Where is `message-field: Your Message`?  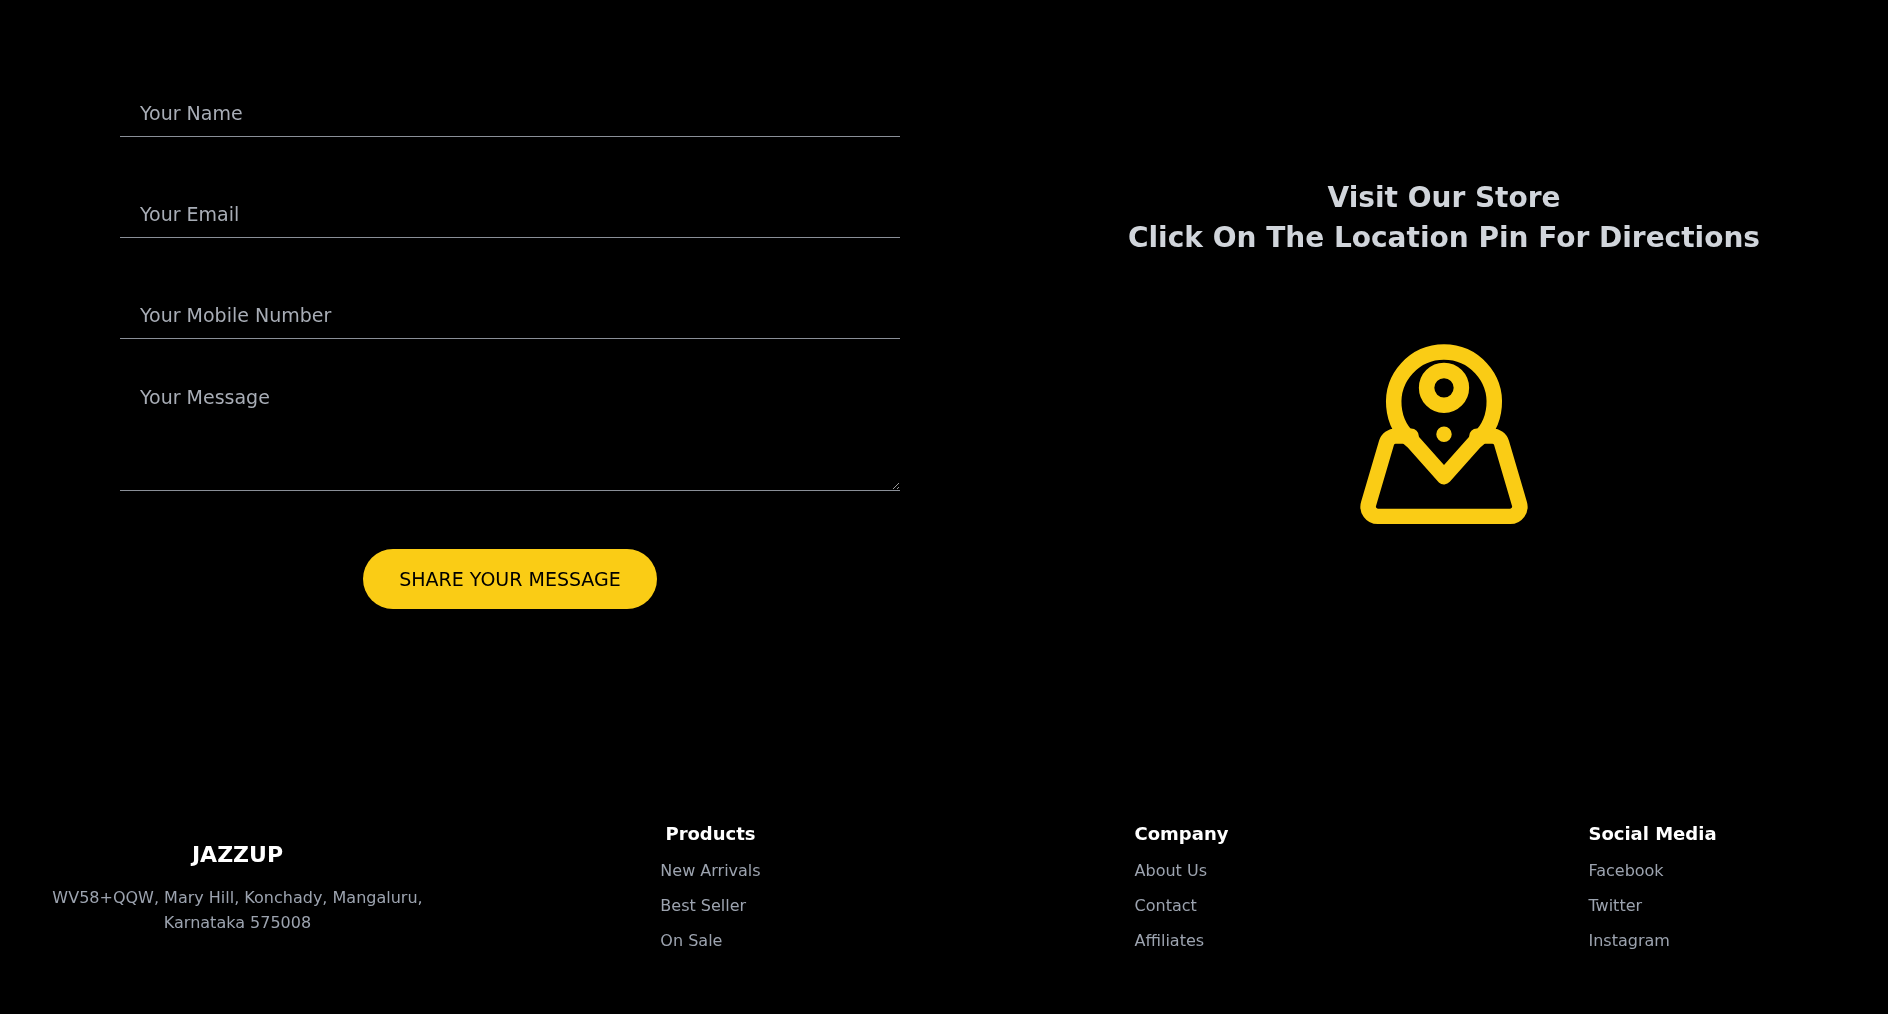
message-field: Your Message is located at coordinates (510, 427).